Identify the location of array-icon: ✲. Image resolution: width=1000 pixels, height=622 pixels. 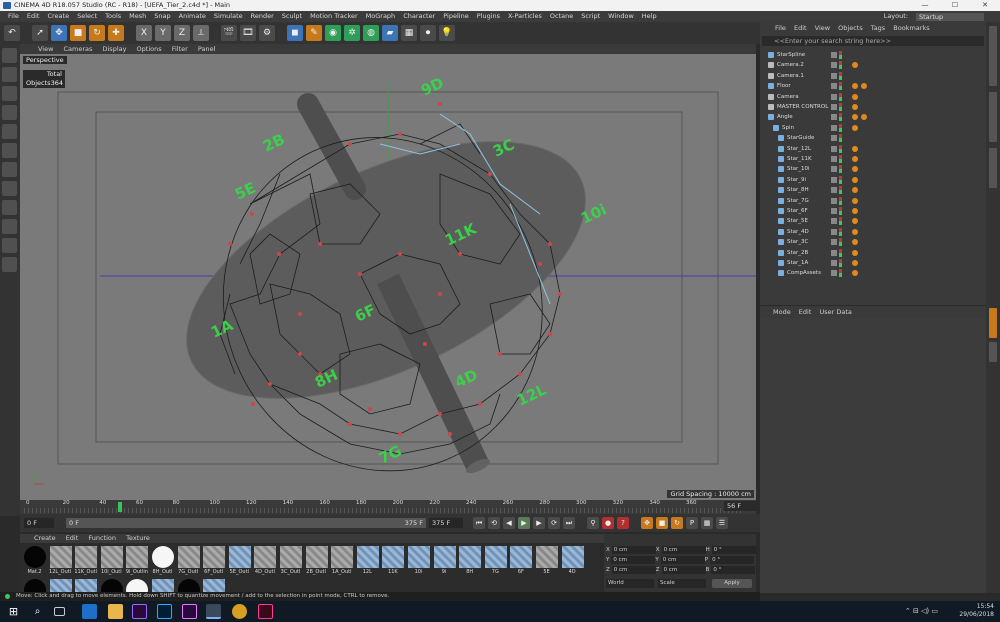
(352, 33).